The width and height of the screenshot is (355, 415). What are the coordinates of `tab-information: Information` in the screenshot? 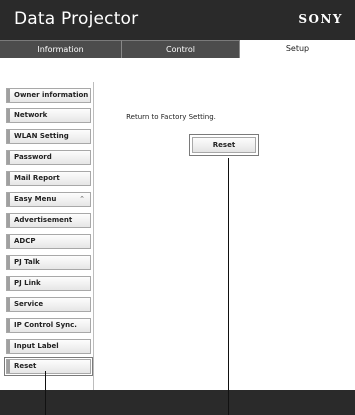 It's located at (61, 49).